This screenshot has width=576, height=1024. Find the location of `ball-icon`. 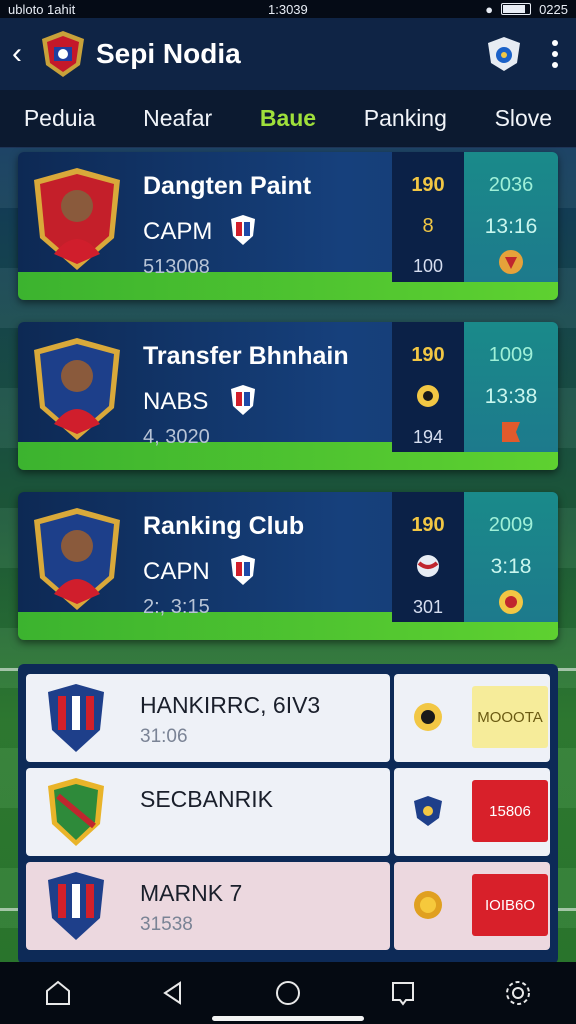

ball-icon is located at coordinates (428, 566).